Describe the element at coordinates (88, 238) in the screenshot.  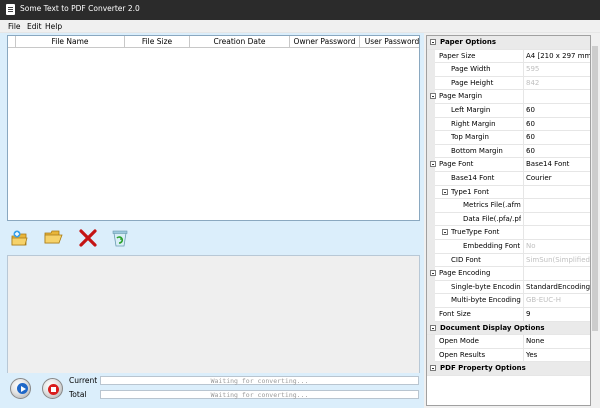
I see `delete-icon` at that location.